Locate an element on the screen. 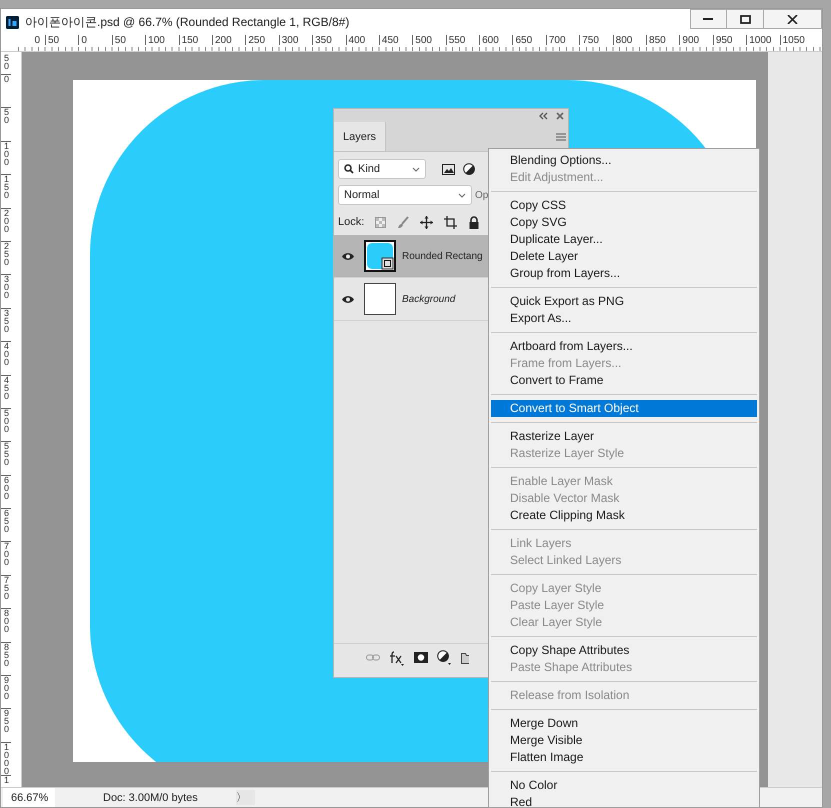  zoom-level: 66.67% is located at coordinates (29, 797).